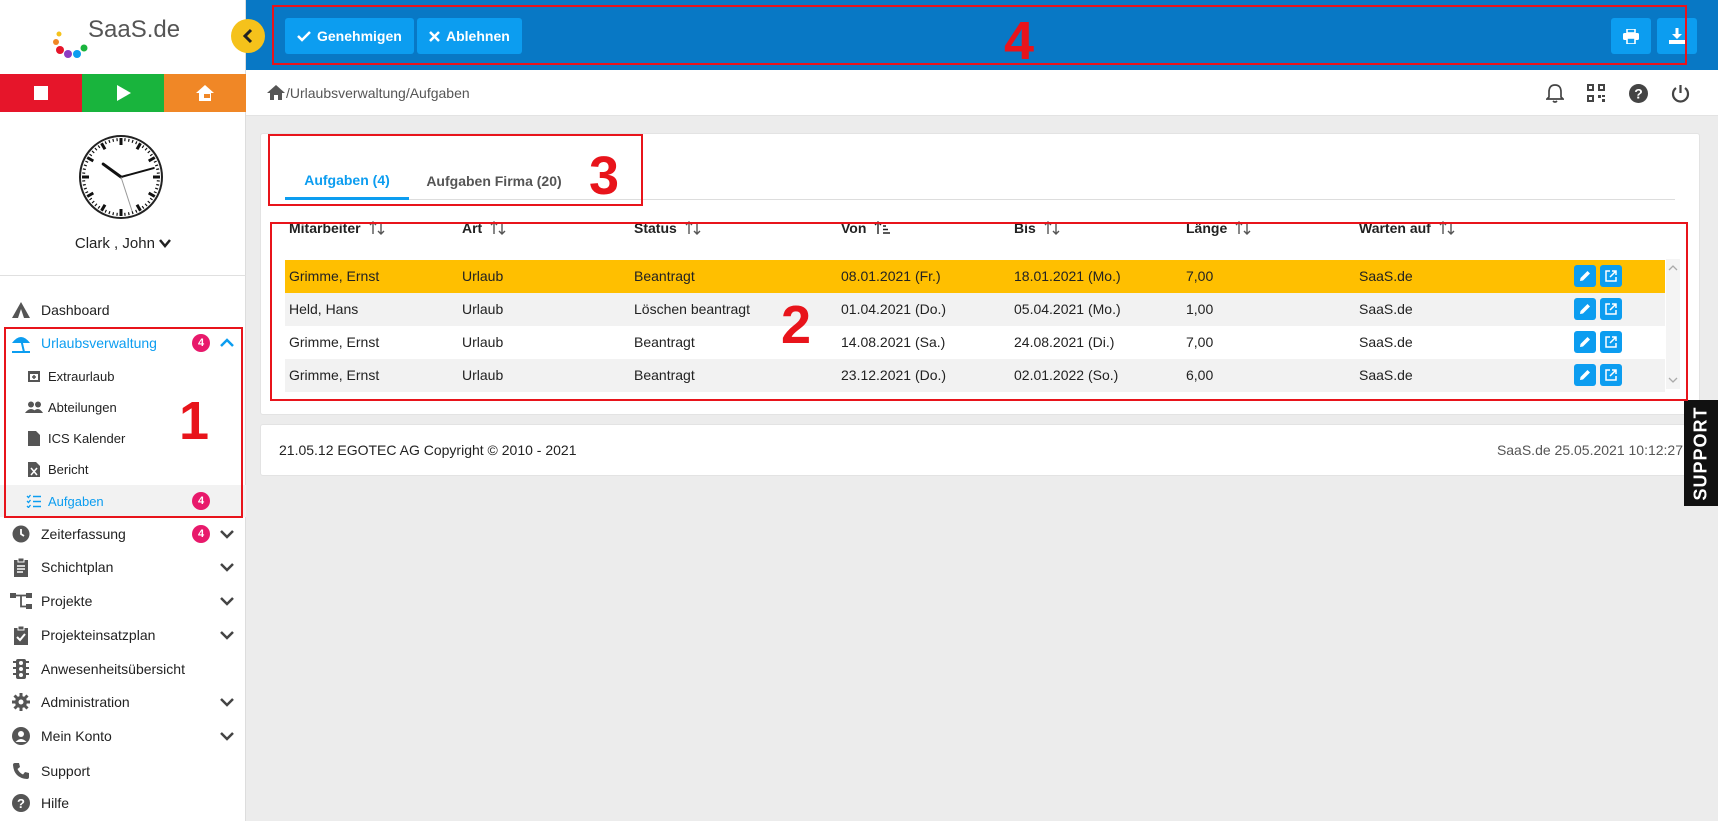 The height and width of the screenshot is (821, 1718). What do you see at coordinates (75, 310) in the screenshot?
I see `sidebar-item-label: Dashboard` at bounding box center [75, 310].